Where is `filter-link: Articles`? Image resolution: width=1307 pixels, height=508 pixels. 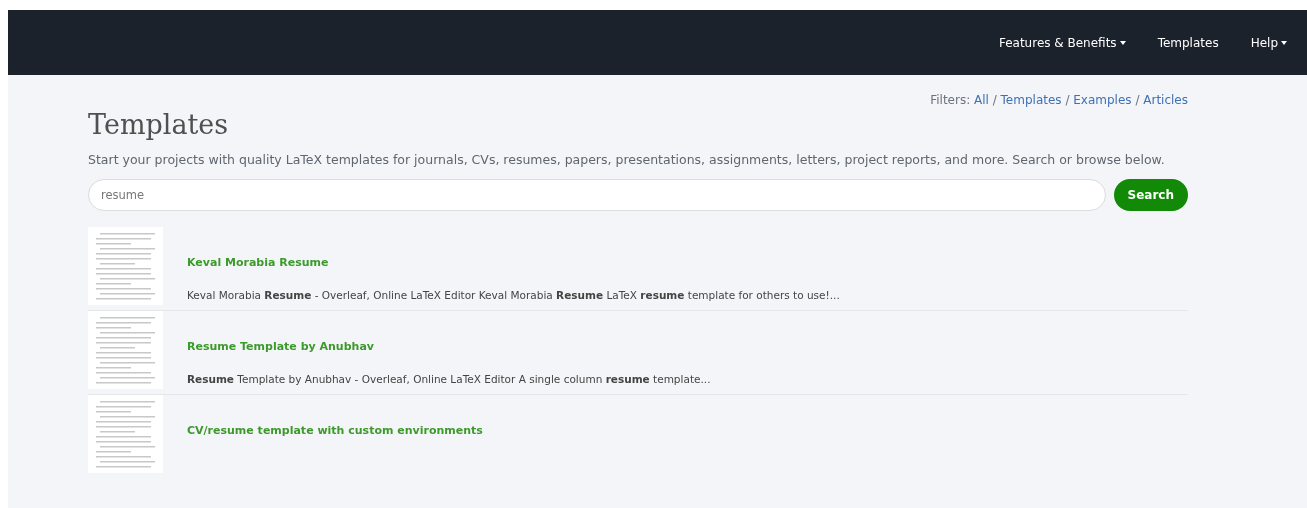
filter-link: Articles is located at coordinates (1165, 100).